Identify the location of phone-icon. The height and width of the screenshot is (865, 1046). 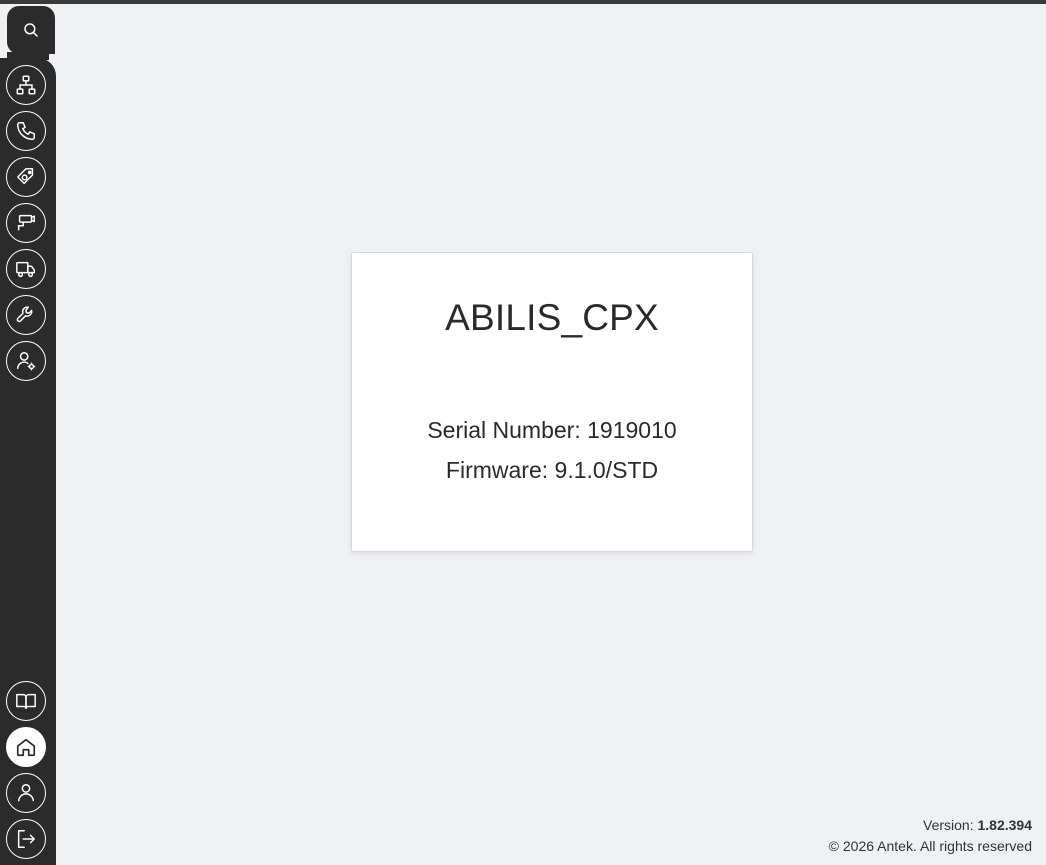
(26, 131).